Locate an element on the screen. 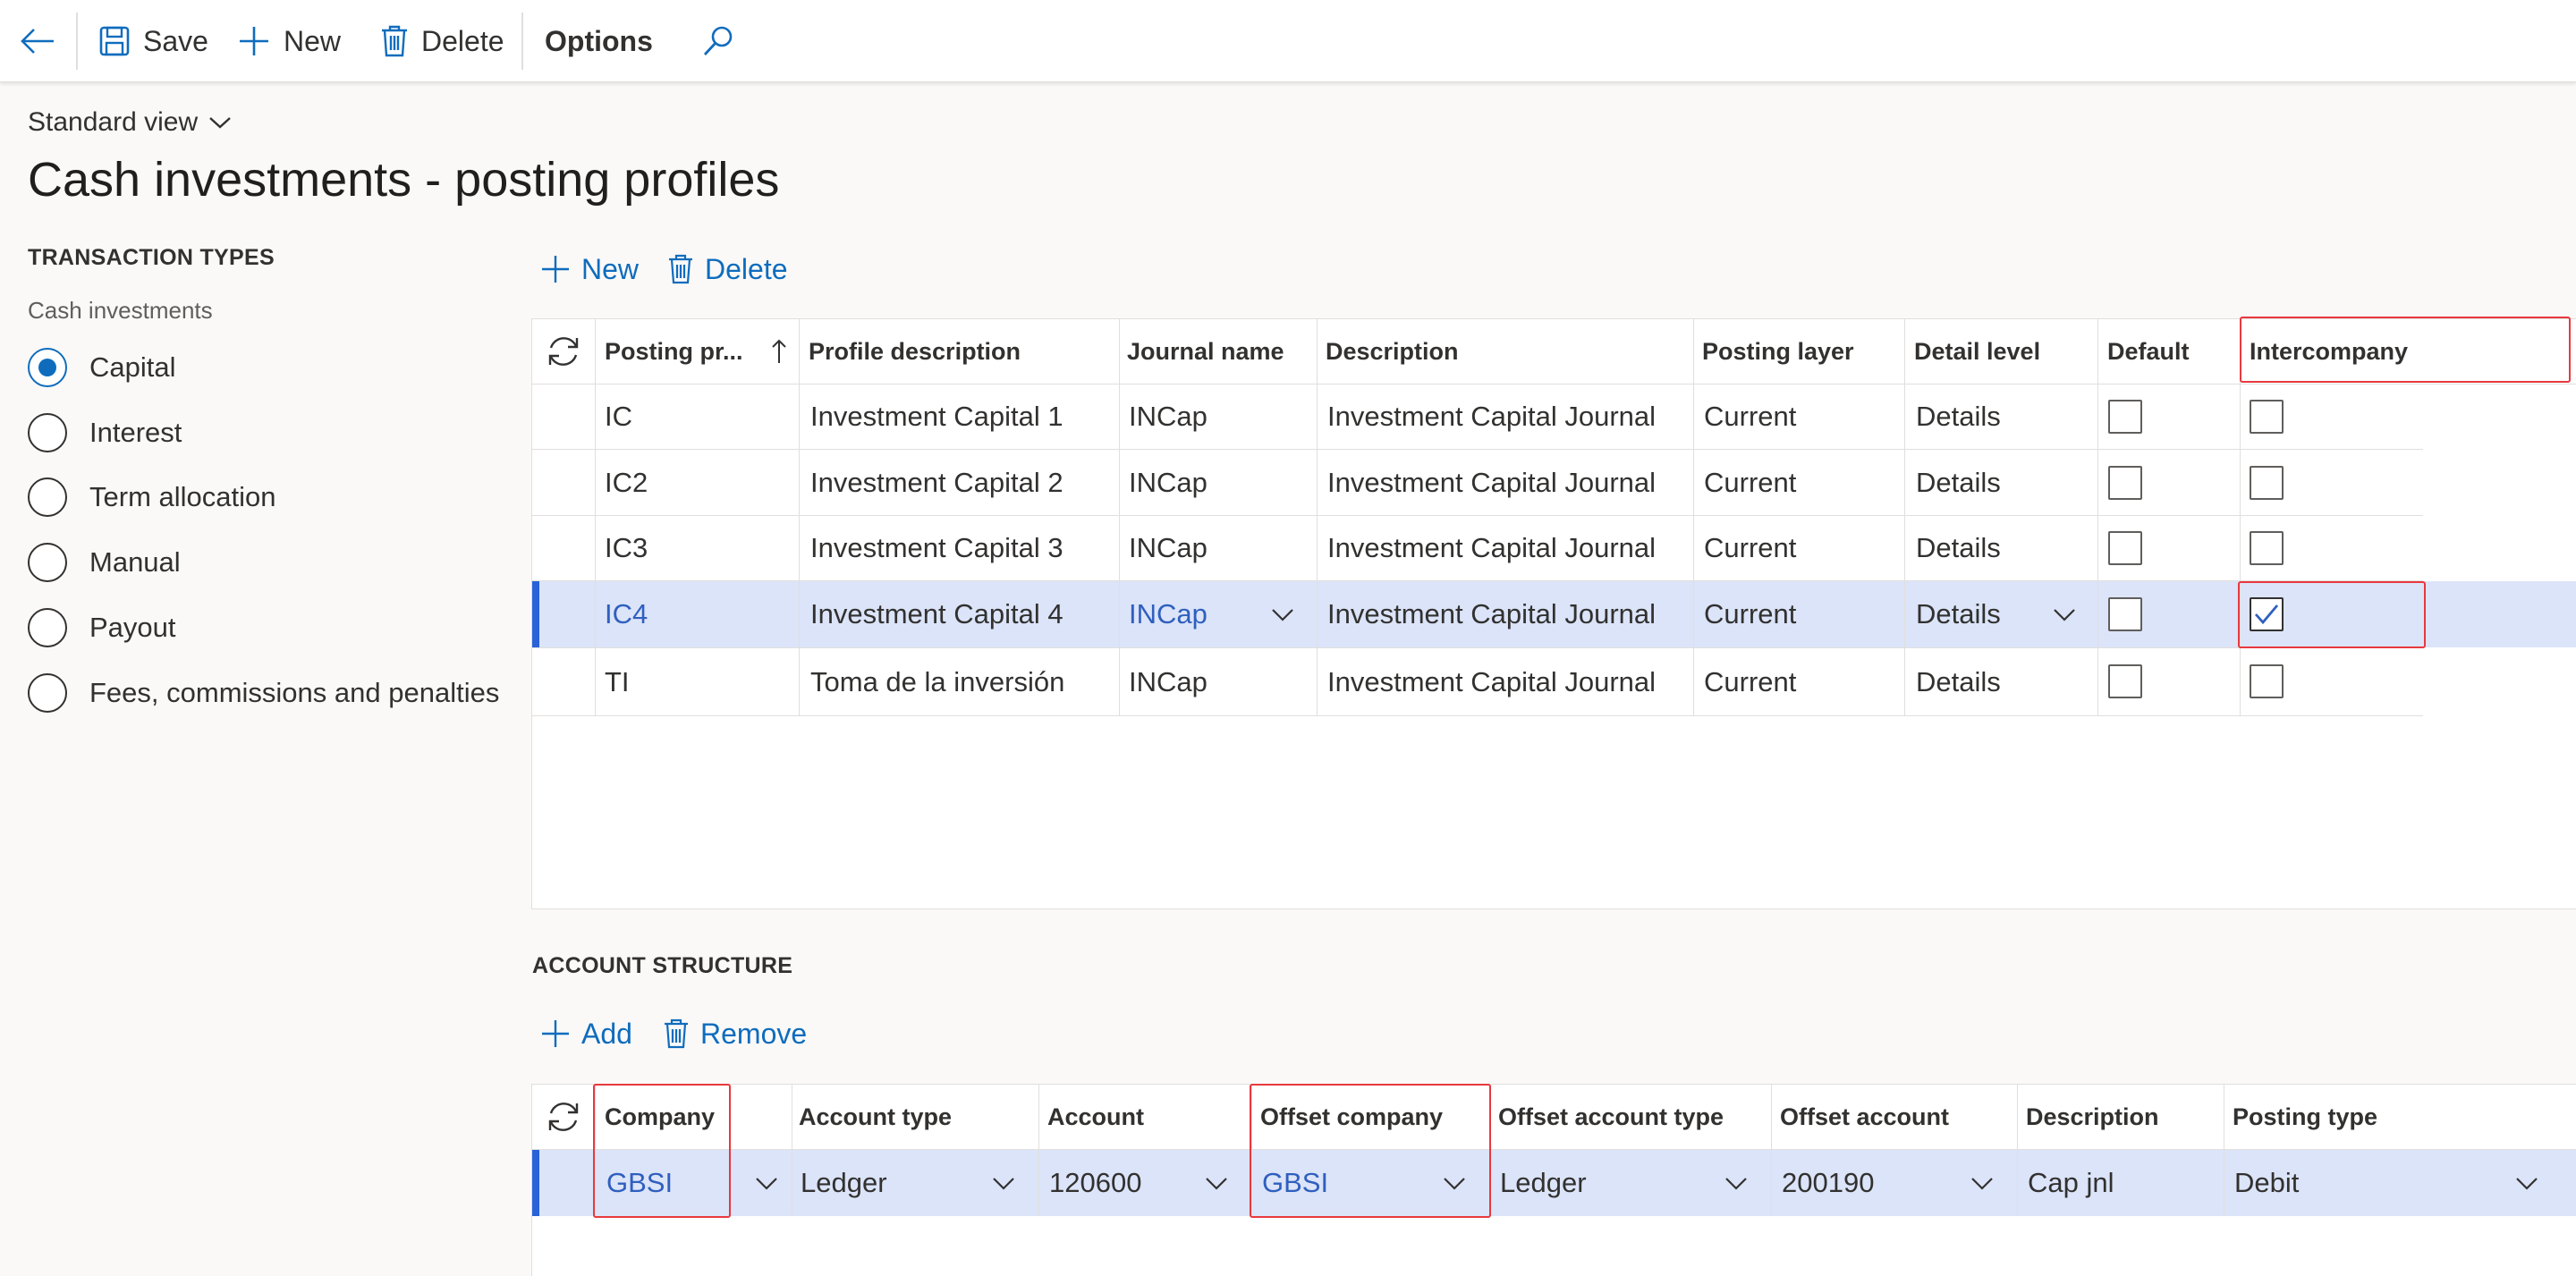 The width and height of the screenshot is (2576, 1276). column-header-posting-type: Posting type is located at coordinates (2402, 1117).